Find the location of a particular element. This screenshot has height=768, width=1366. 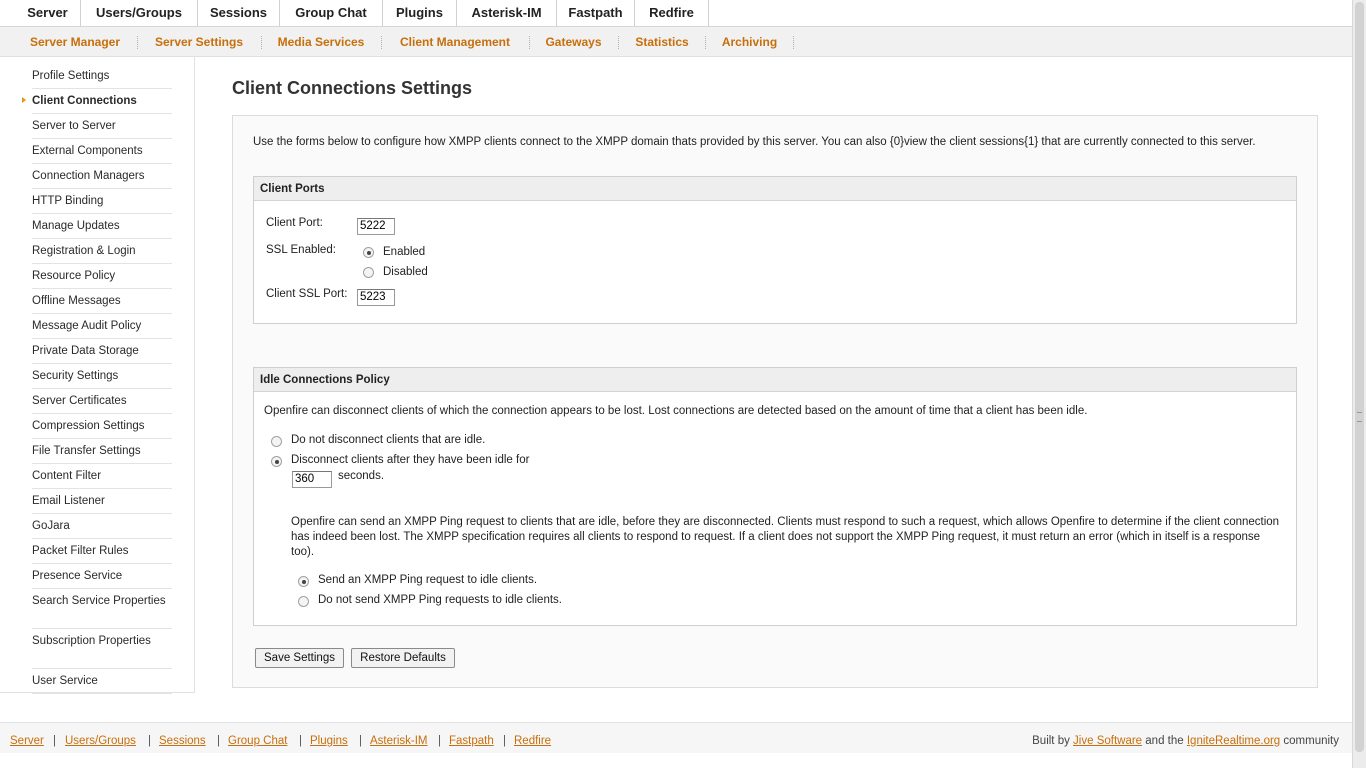

tab-sessions: Sessions is located at coordinates (239, 13).